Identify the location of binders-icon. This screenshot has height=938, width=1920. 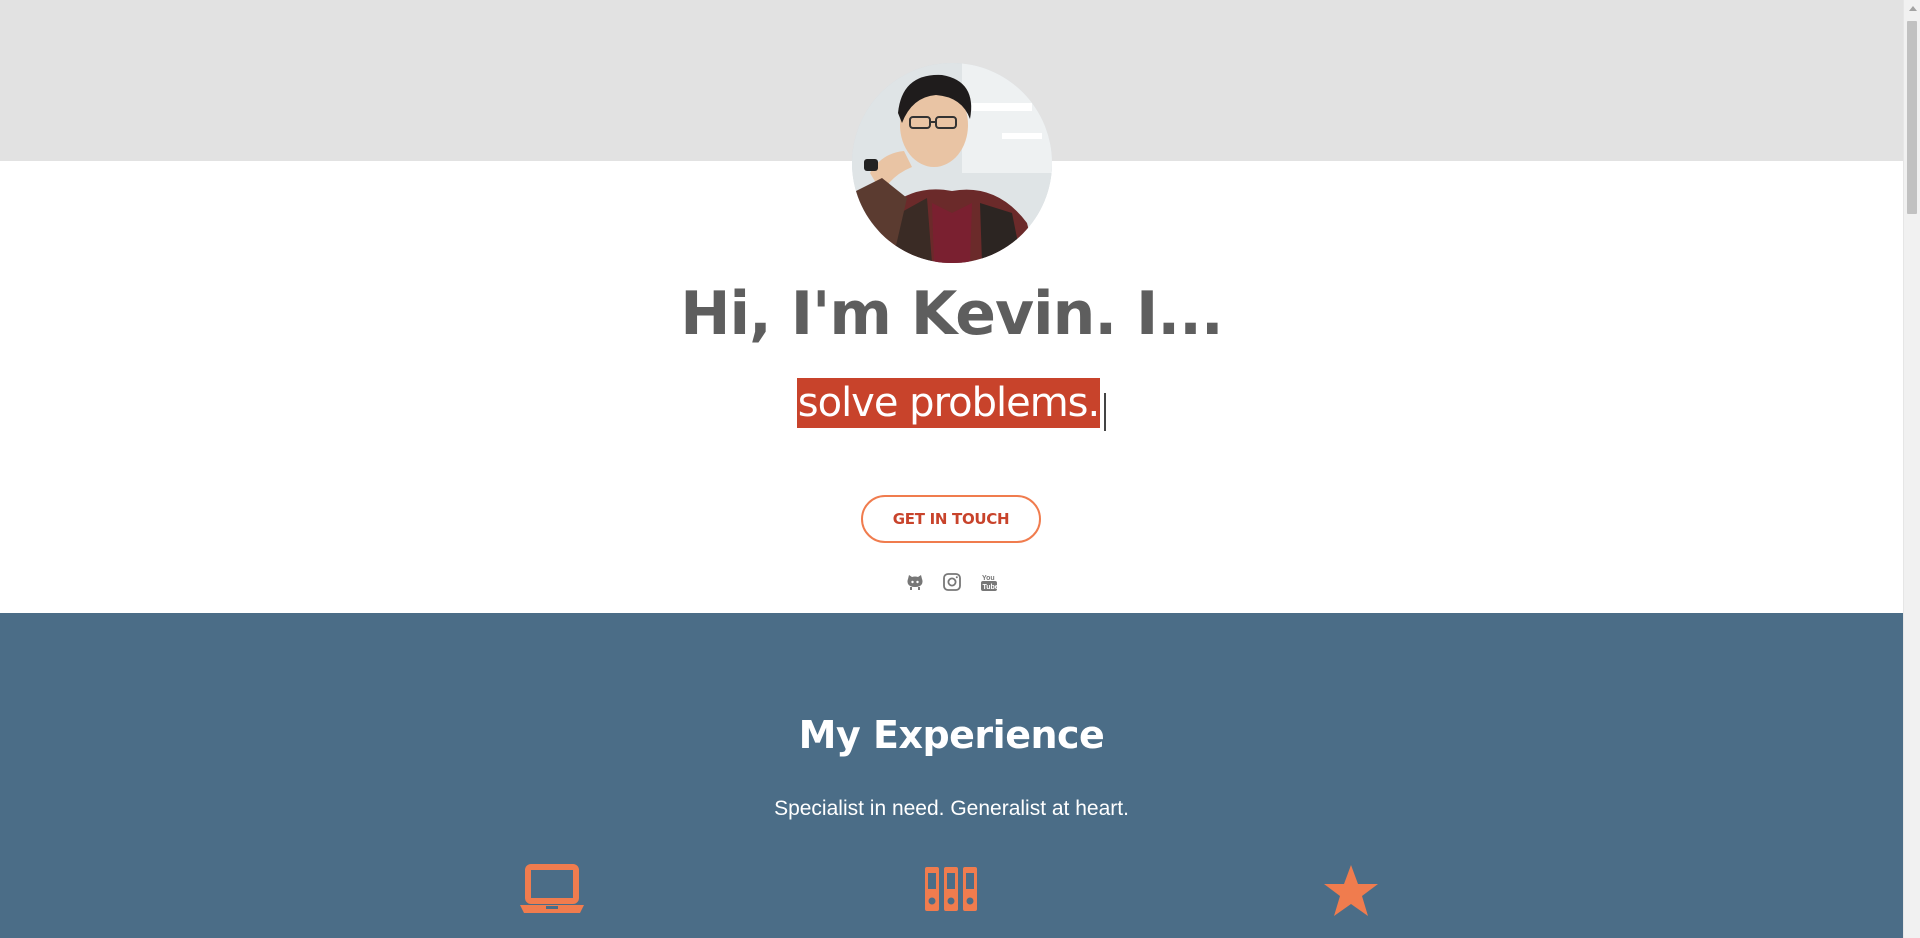
(951, 891).